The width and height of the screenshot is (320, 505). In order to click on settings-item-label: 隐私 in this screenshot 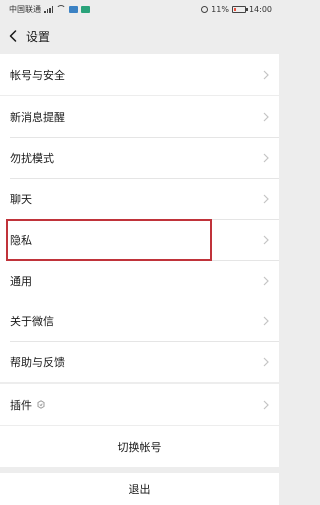, I will do `click(21, 240)`.